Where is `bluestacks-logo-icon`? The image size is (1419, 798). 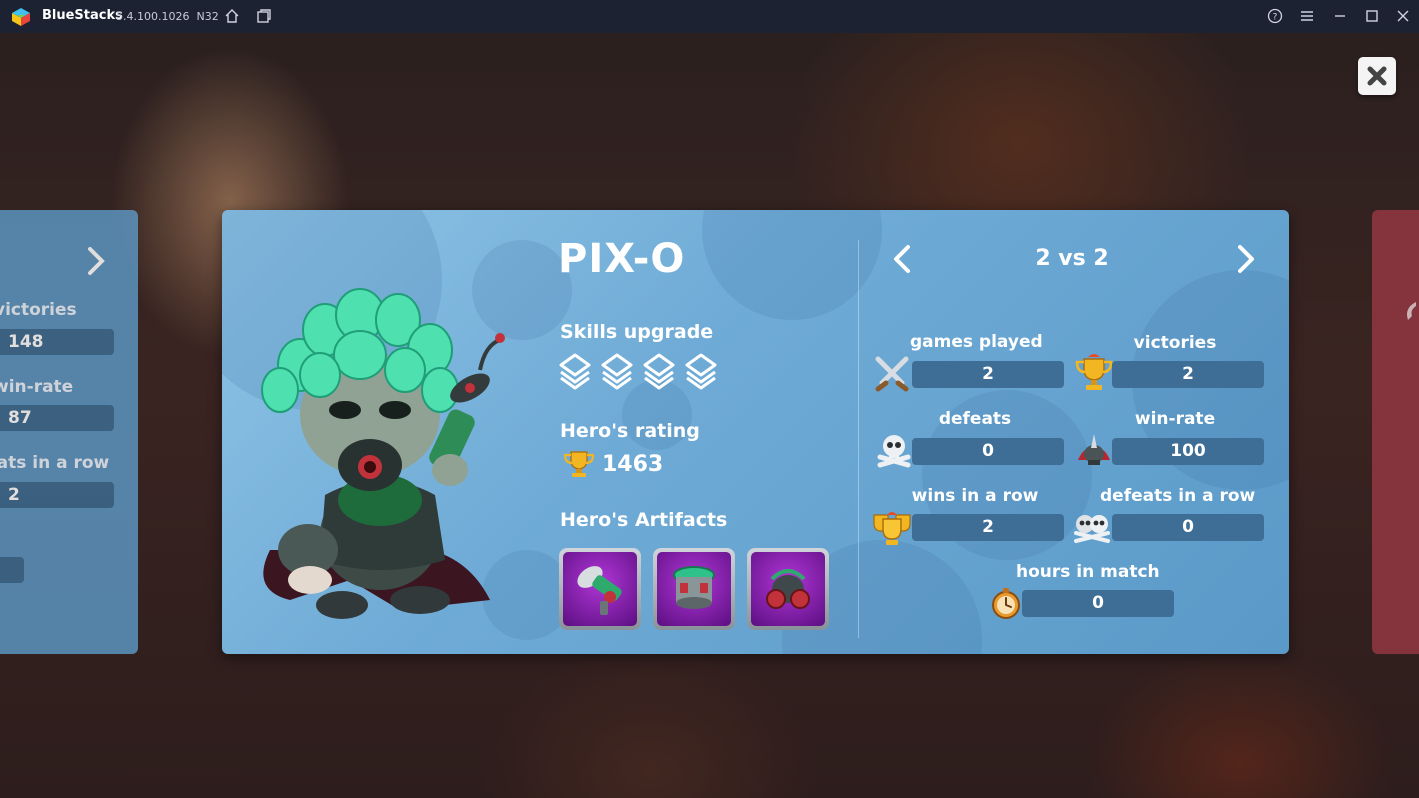
bluestacks-logo-icon is located at coordinates (21, 17).